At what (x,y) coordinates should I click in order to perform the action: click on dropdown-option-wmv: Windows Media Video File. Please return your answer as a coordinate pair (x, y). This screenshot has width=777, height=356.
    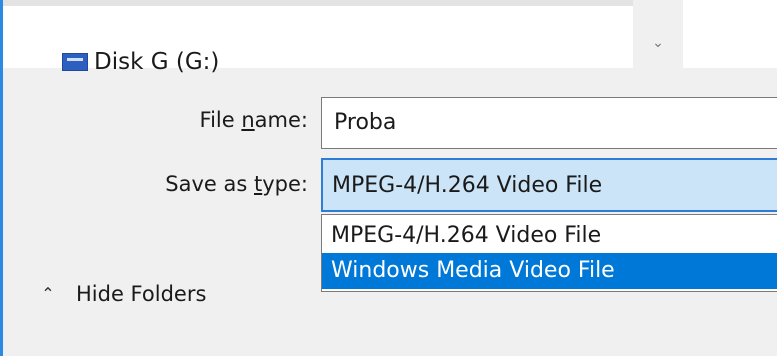
    Looking at the image, I should click on (549, 271).